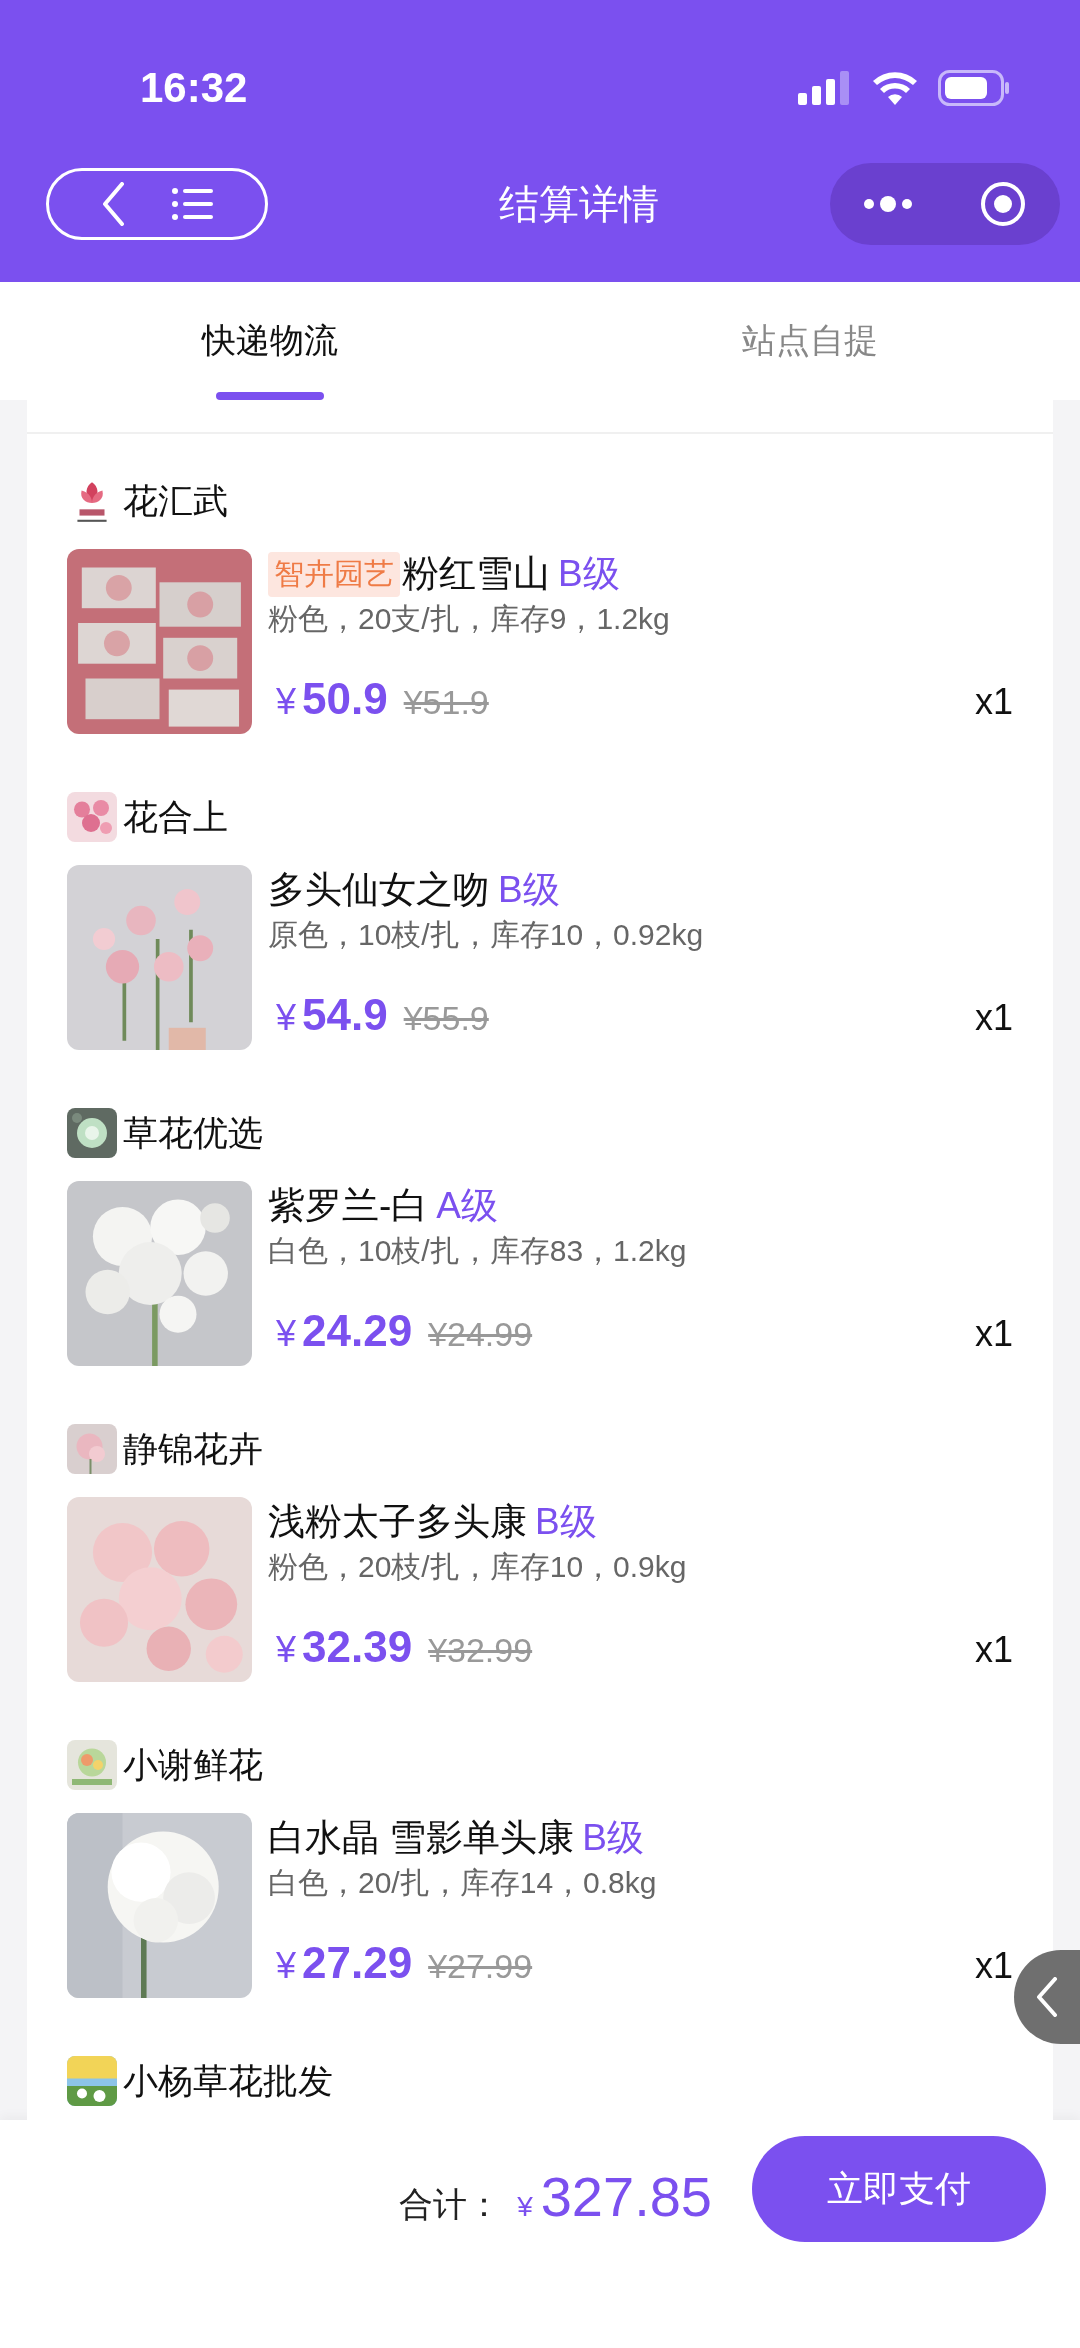 This screenshot has height=2348, width=1080. Describe the element at coordinates (486, 935) in the screenshot. I see `product-spec: 原色，10枝/扎，库存10，0.92kg` at that location.